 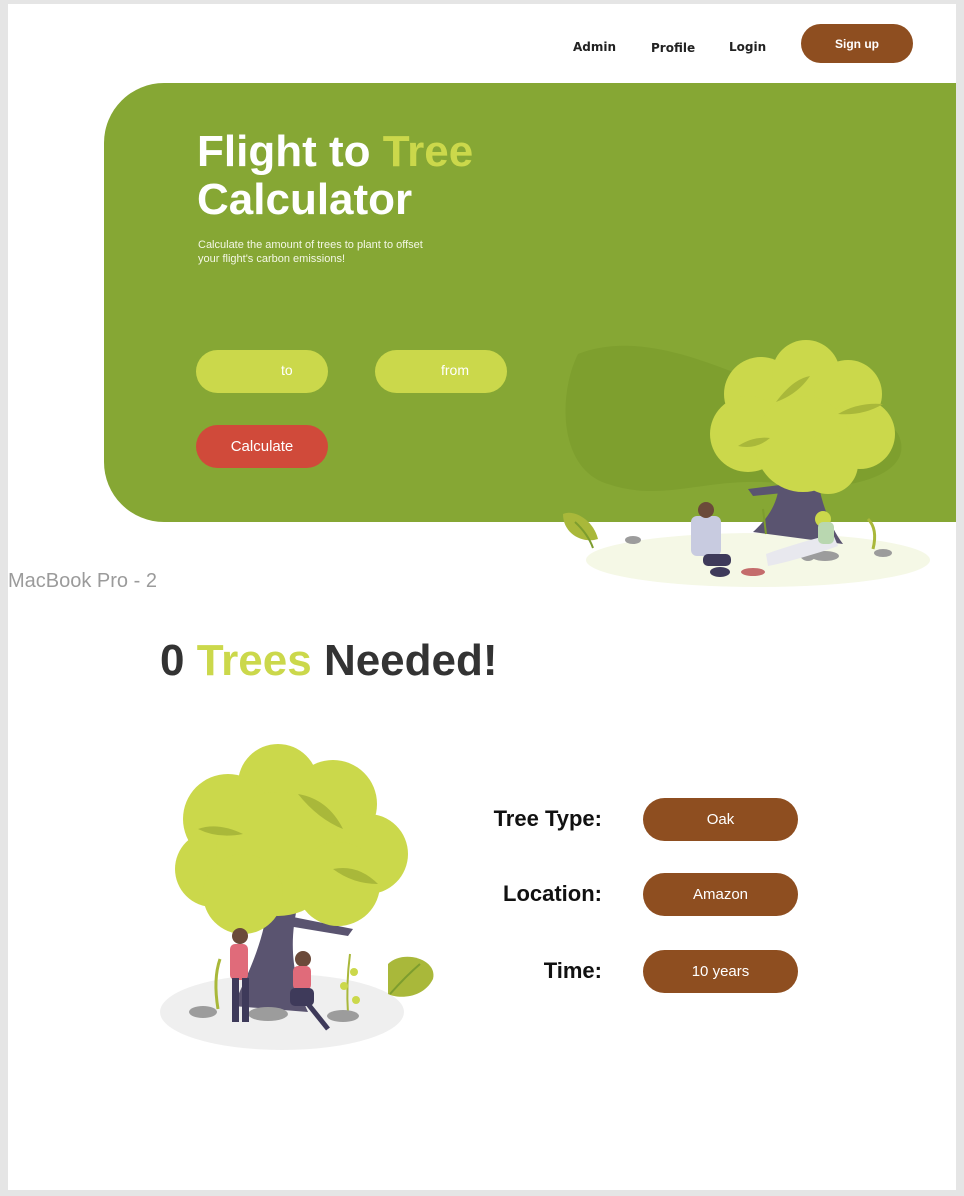 I want to click on signup-button: Sign up, so click(x=857, y=43).